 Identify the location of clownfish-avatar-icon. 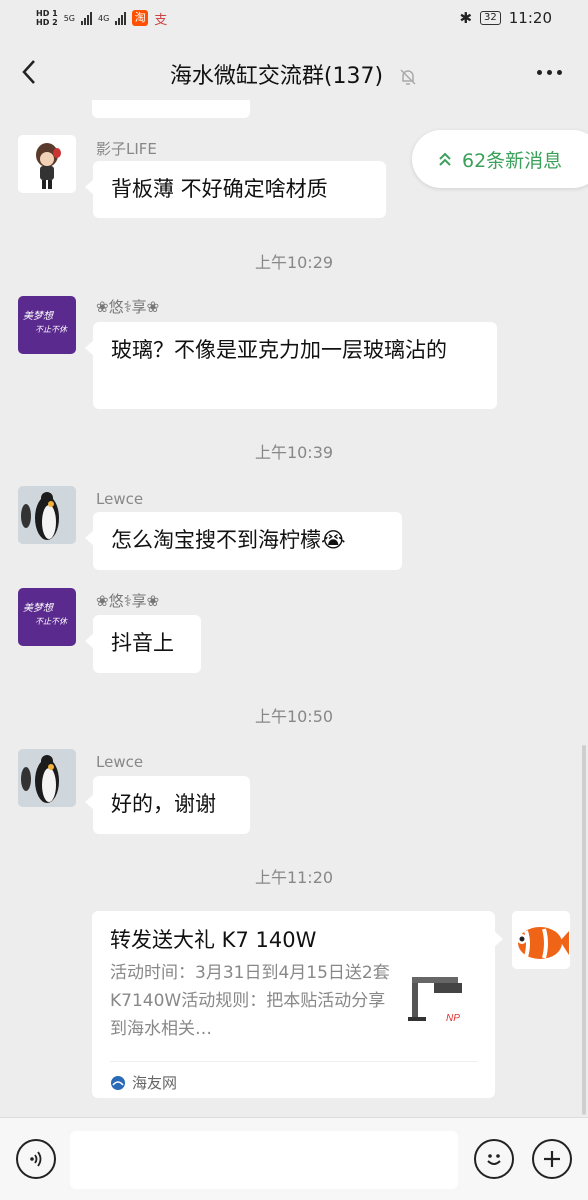
(541, 940).